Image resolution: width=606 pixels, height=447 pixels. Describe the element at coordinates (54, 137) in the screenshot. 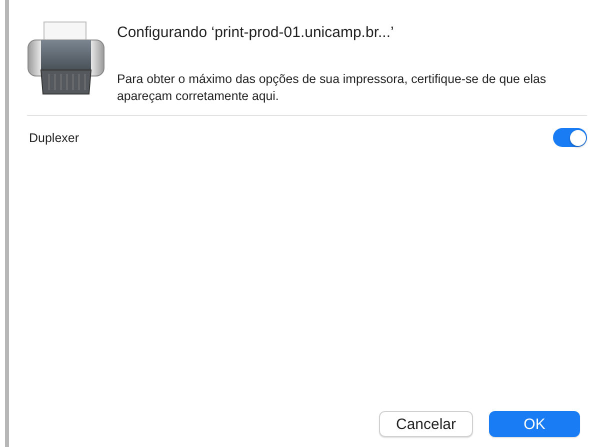

I see `option-label: Duplexer` at that location.